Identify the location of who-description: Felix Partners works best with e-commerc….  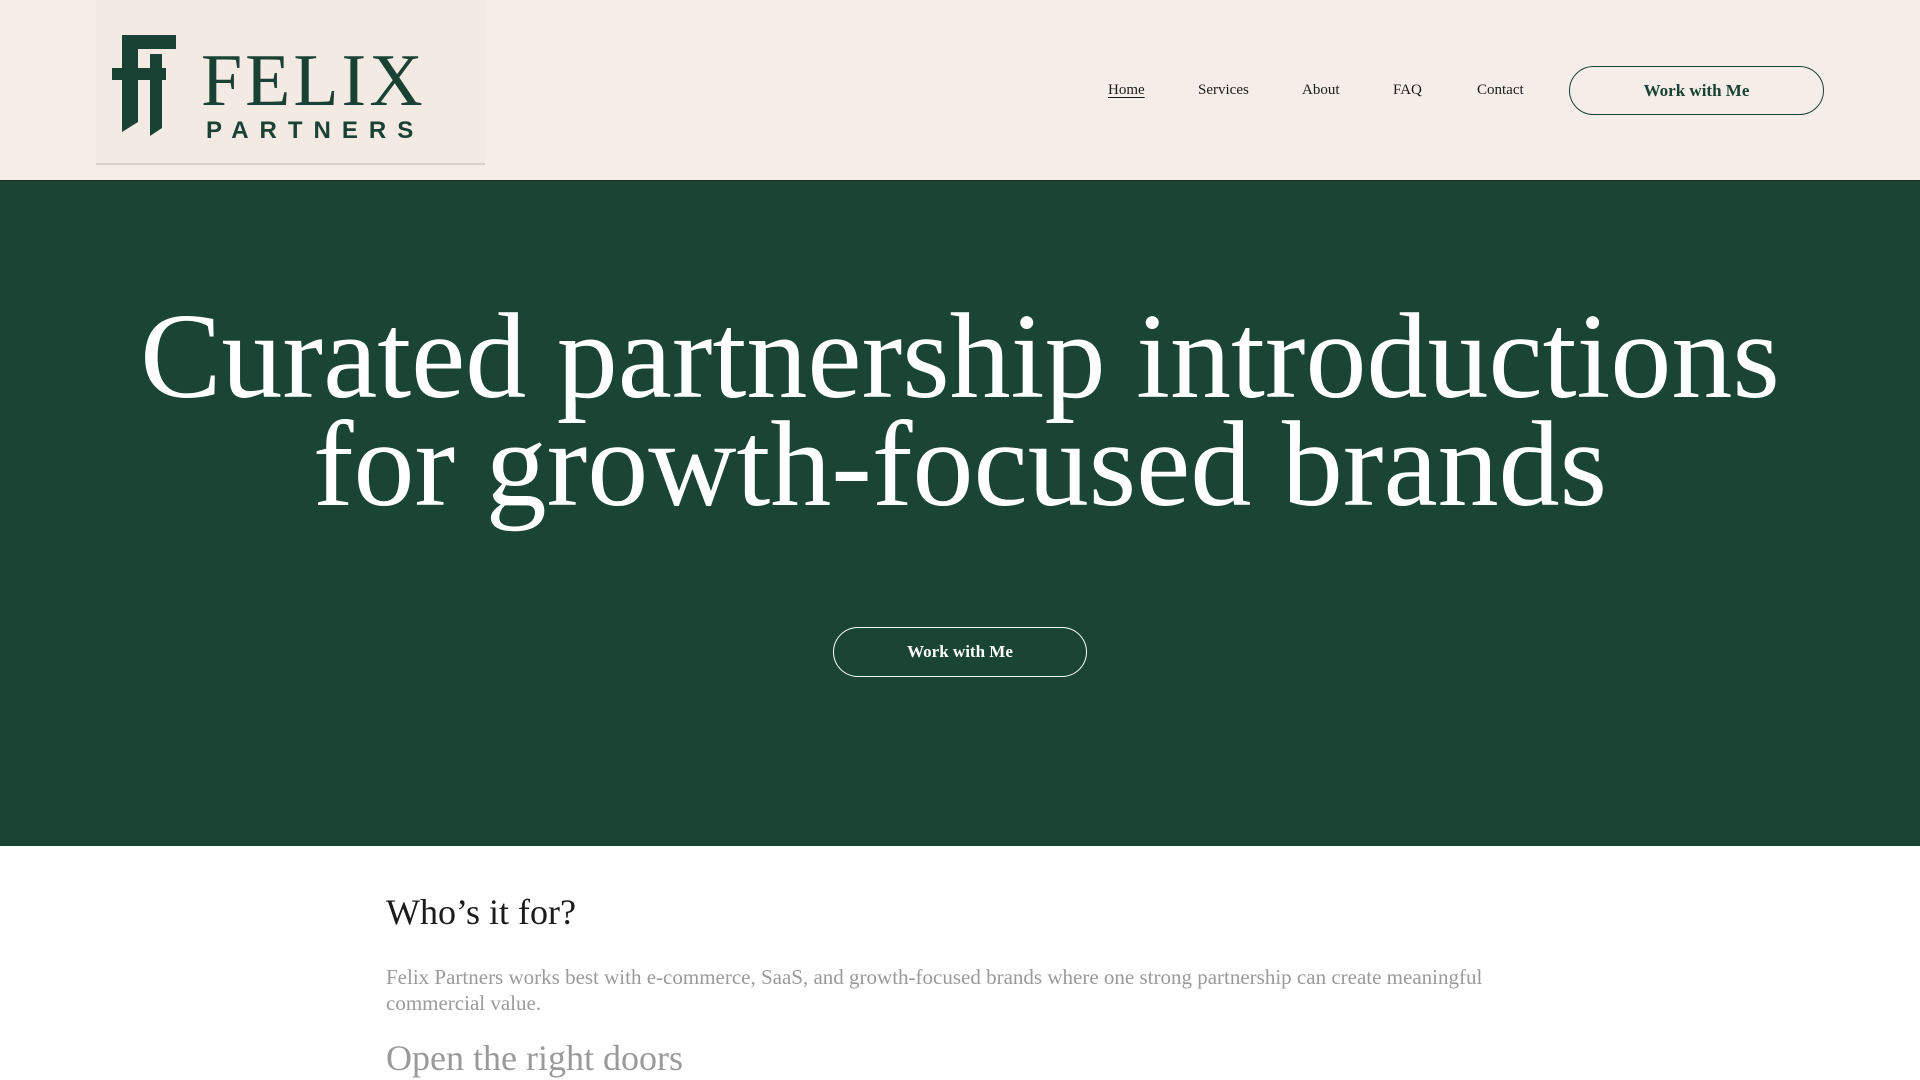
(934, 990).